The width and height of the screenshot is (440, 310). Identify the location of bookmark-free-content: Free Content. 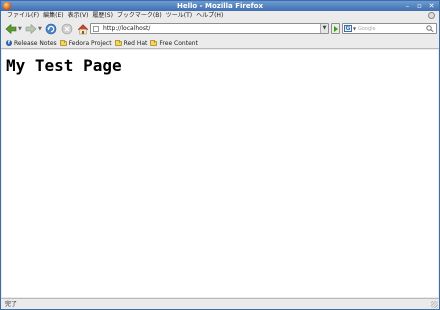
(174, 43).